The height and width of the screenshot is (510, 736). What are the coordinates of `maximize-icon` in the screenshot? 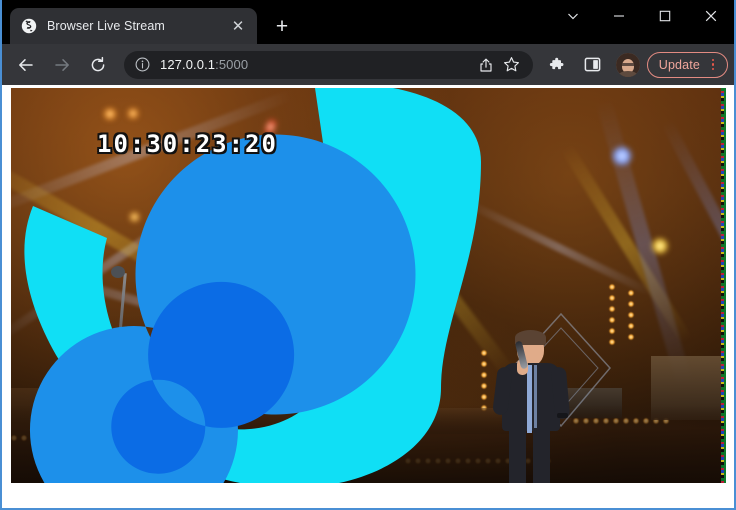 It's located at (665, 16).